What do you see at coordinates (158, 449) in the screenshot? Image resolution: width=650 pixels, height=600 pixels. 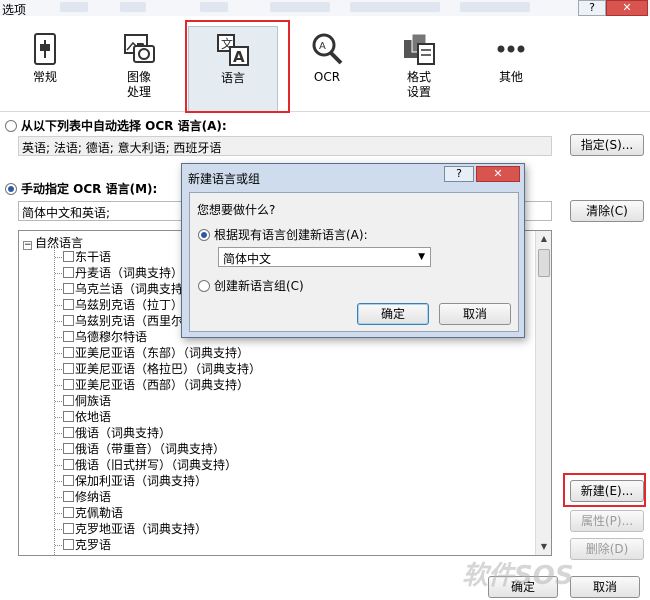 I see `list-item: 俄语（带重音）（词典支持）` at bounding box center [158, 449].